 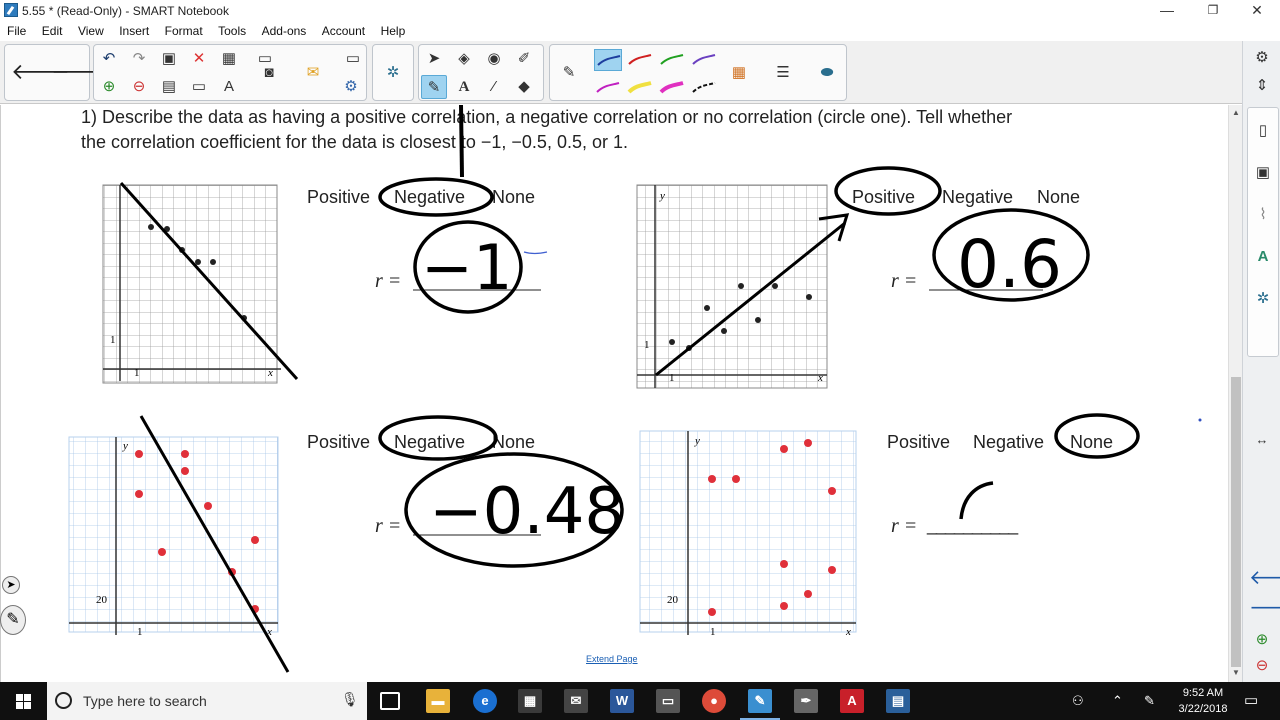 What do you see at coordinates (16, 31) in the screenshot?
I see `menu-file: File` at bounding box center [16, 31].